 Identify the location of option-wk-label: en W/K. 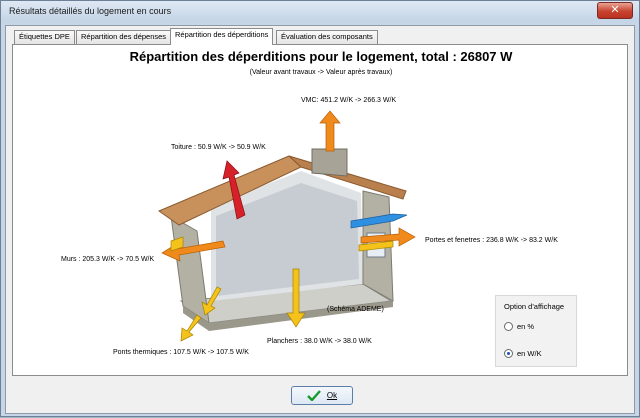
(529, 353).